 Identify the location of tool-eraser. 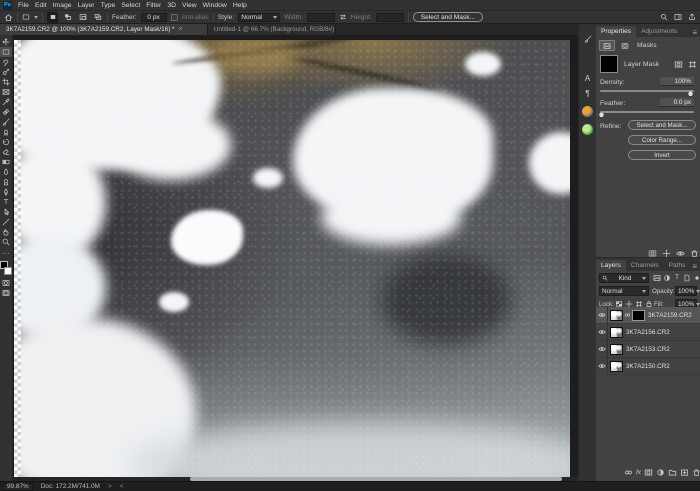
(6, 152).